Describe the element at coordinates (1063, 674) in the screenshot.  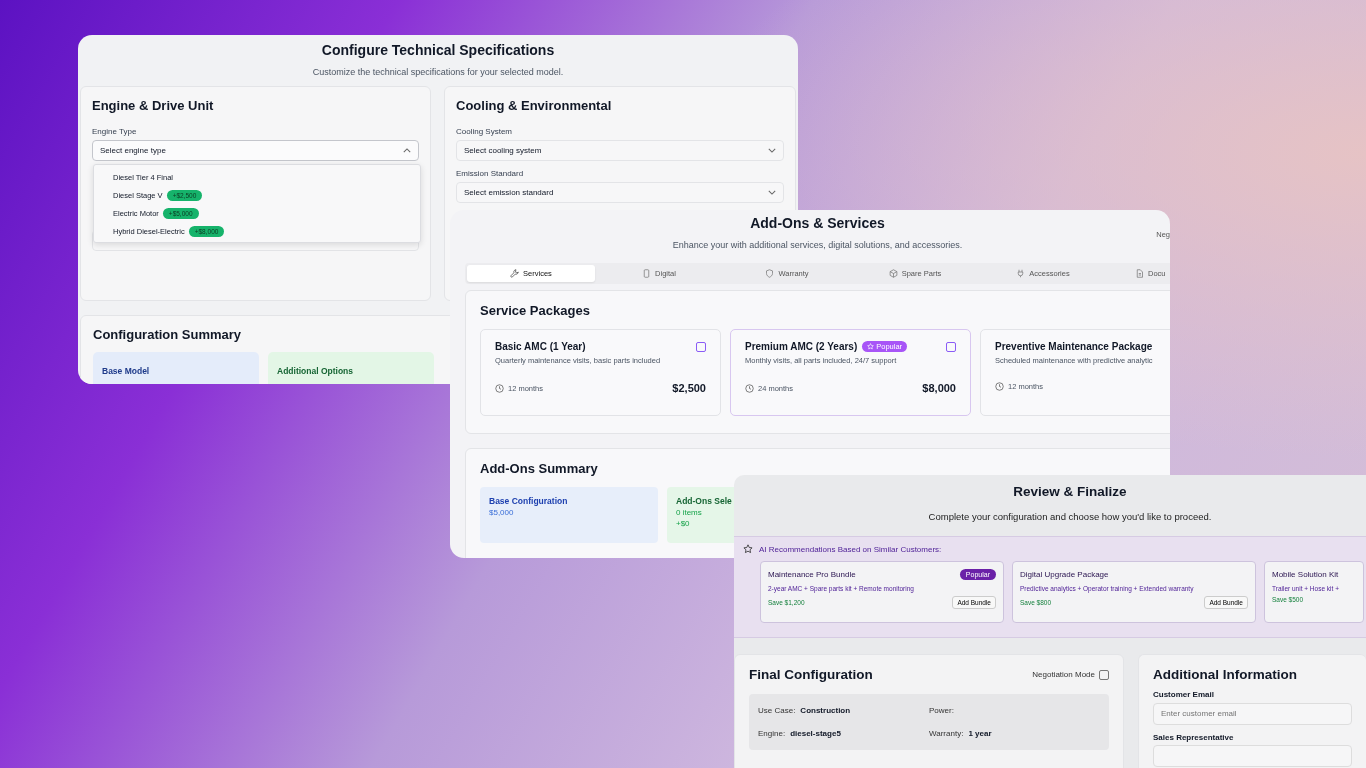
I see `negotiation-label: Negotiation Mode` at that location.